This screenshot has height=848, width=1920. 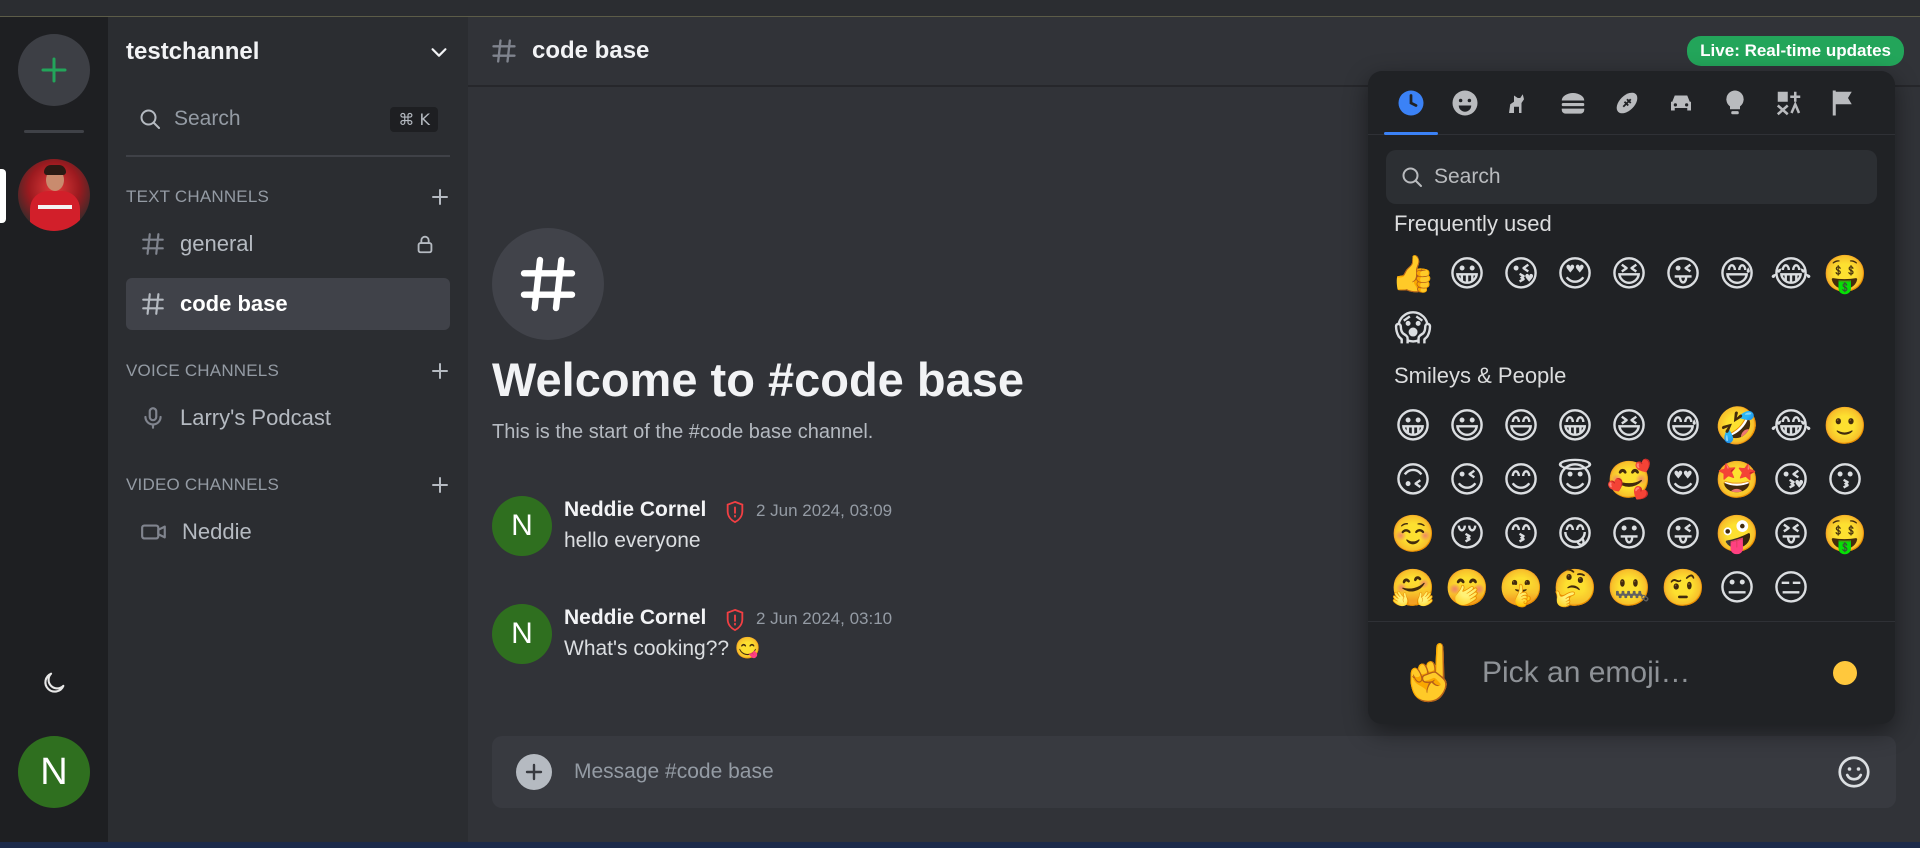 I want to click on channel-general: general, so click(x=288, y=244).